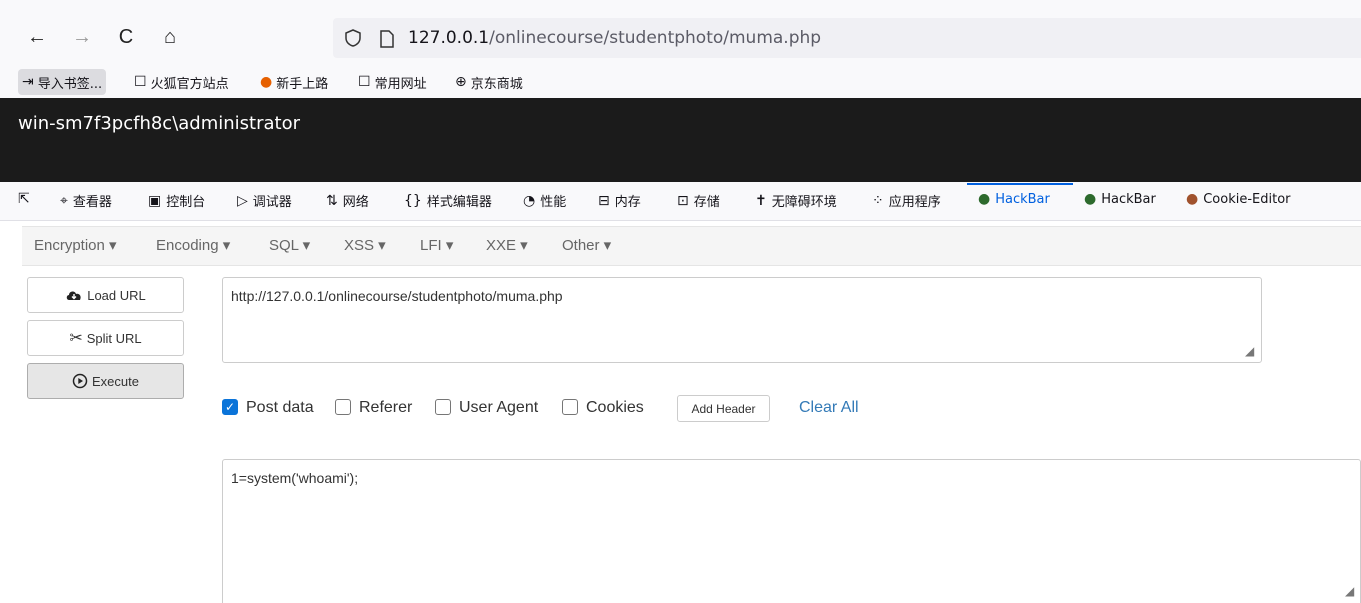 This screenshot has width=1361, height=603. Describe the element at coordinates (570, 407) in the screenshot. I see `cookies-checkbox` at that location.